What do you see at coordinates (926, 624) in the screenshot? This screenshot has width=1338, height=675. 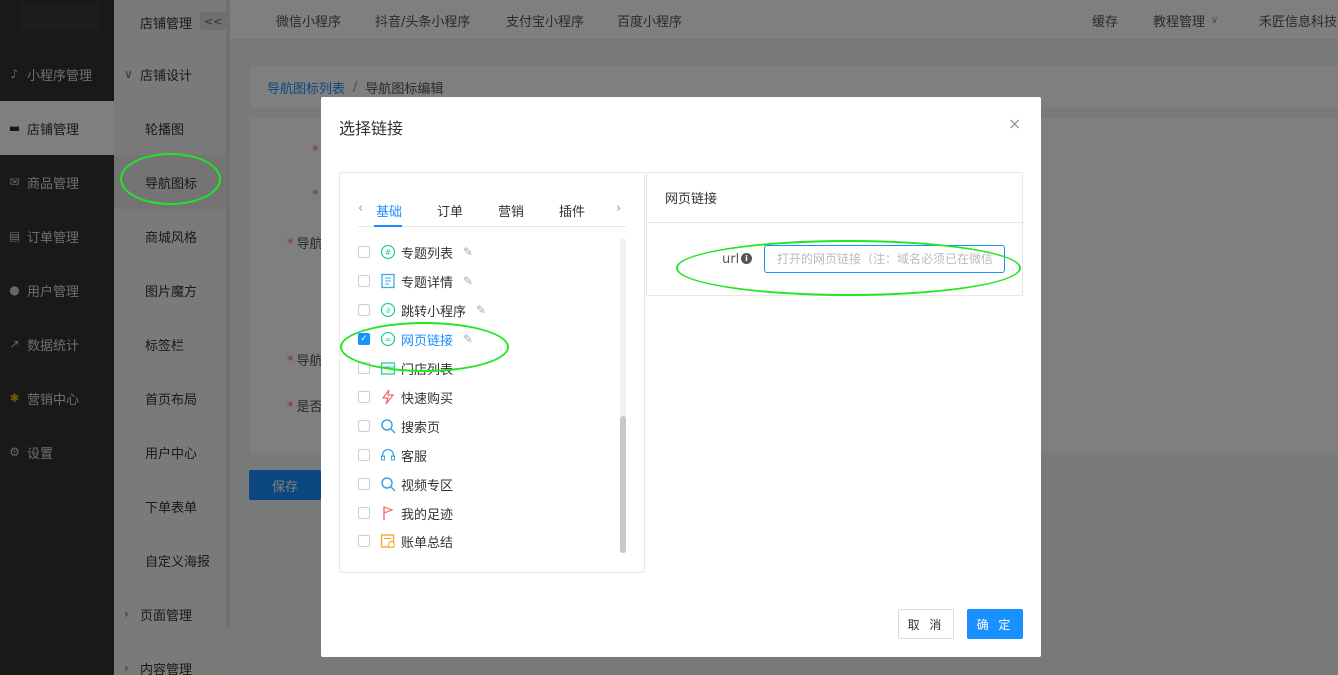 I see `cancel-button: 取 消` at bounding box center [926, 624].